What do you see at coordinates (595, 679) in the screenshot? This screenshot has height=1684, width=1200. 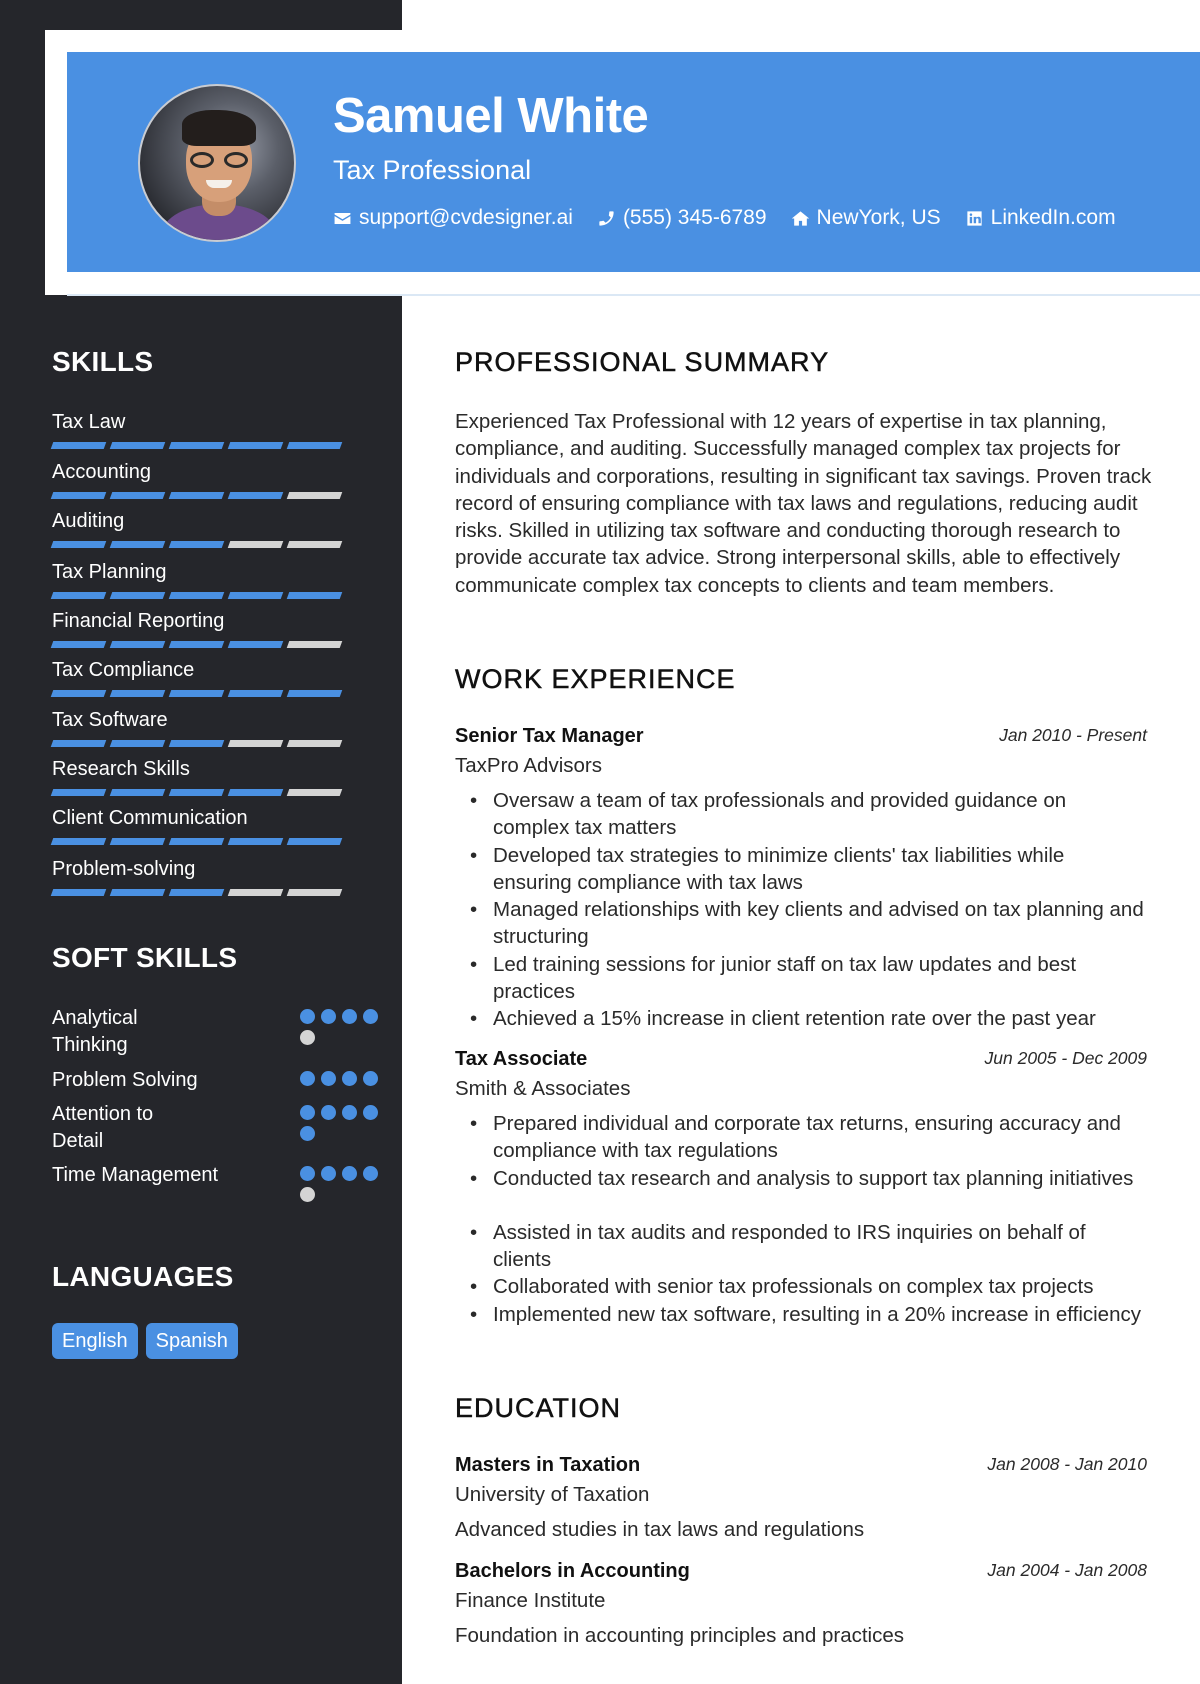 I see `experience-heading: WORK EXPERIENCE` at bounding box center [595, 679].